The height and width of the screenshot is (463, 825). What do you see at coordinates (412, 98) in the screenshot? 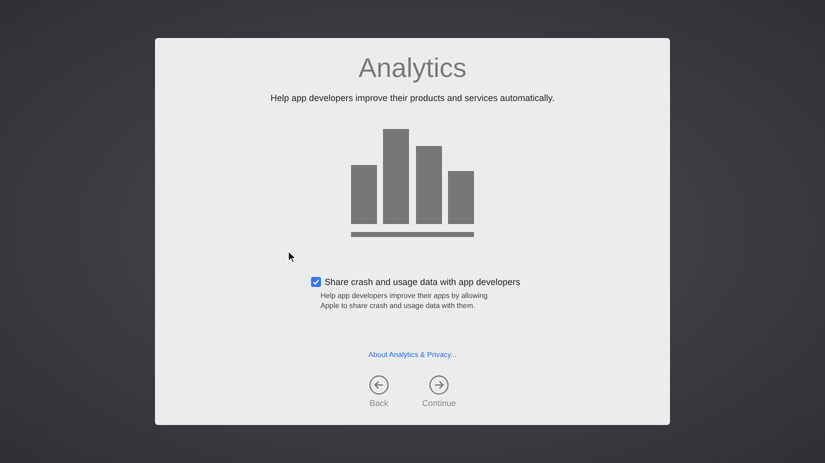
I see `subtitle: Help app developers improve their products and services automatically.` at bounding box center [412, 98].